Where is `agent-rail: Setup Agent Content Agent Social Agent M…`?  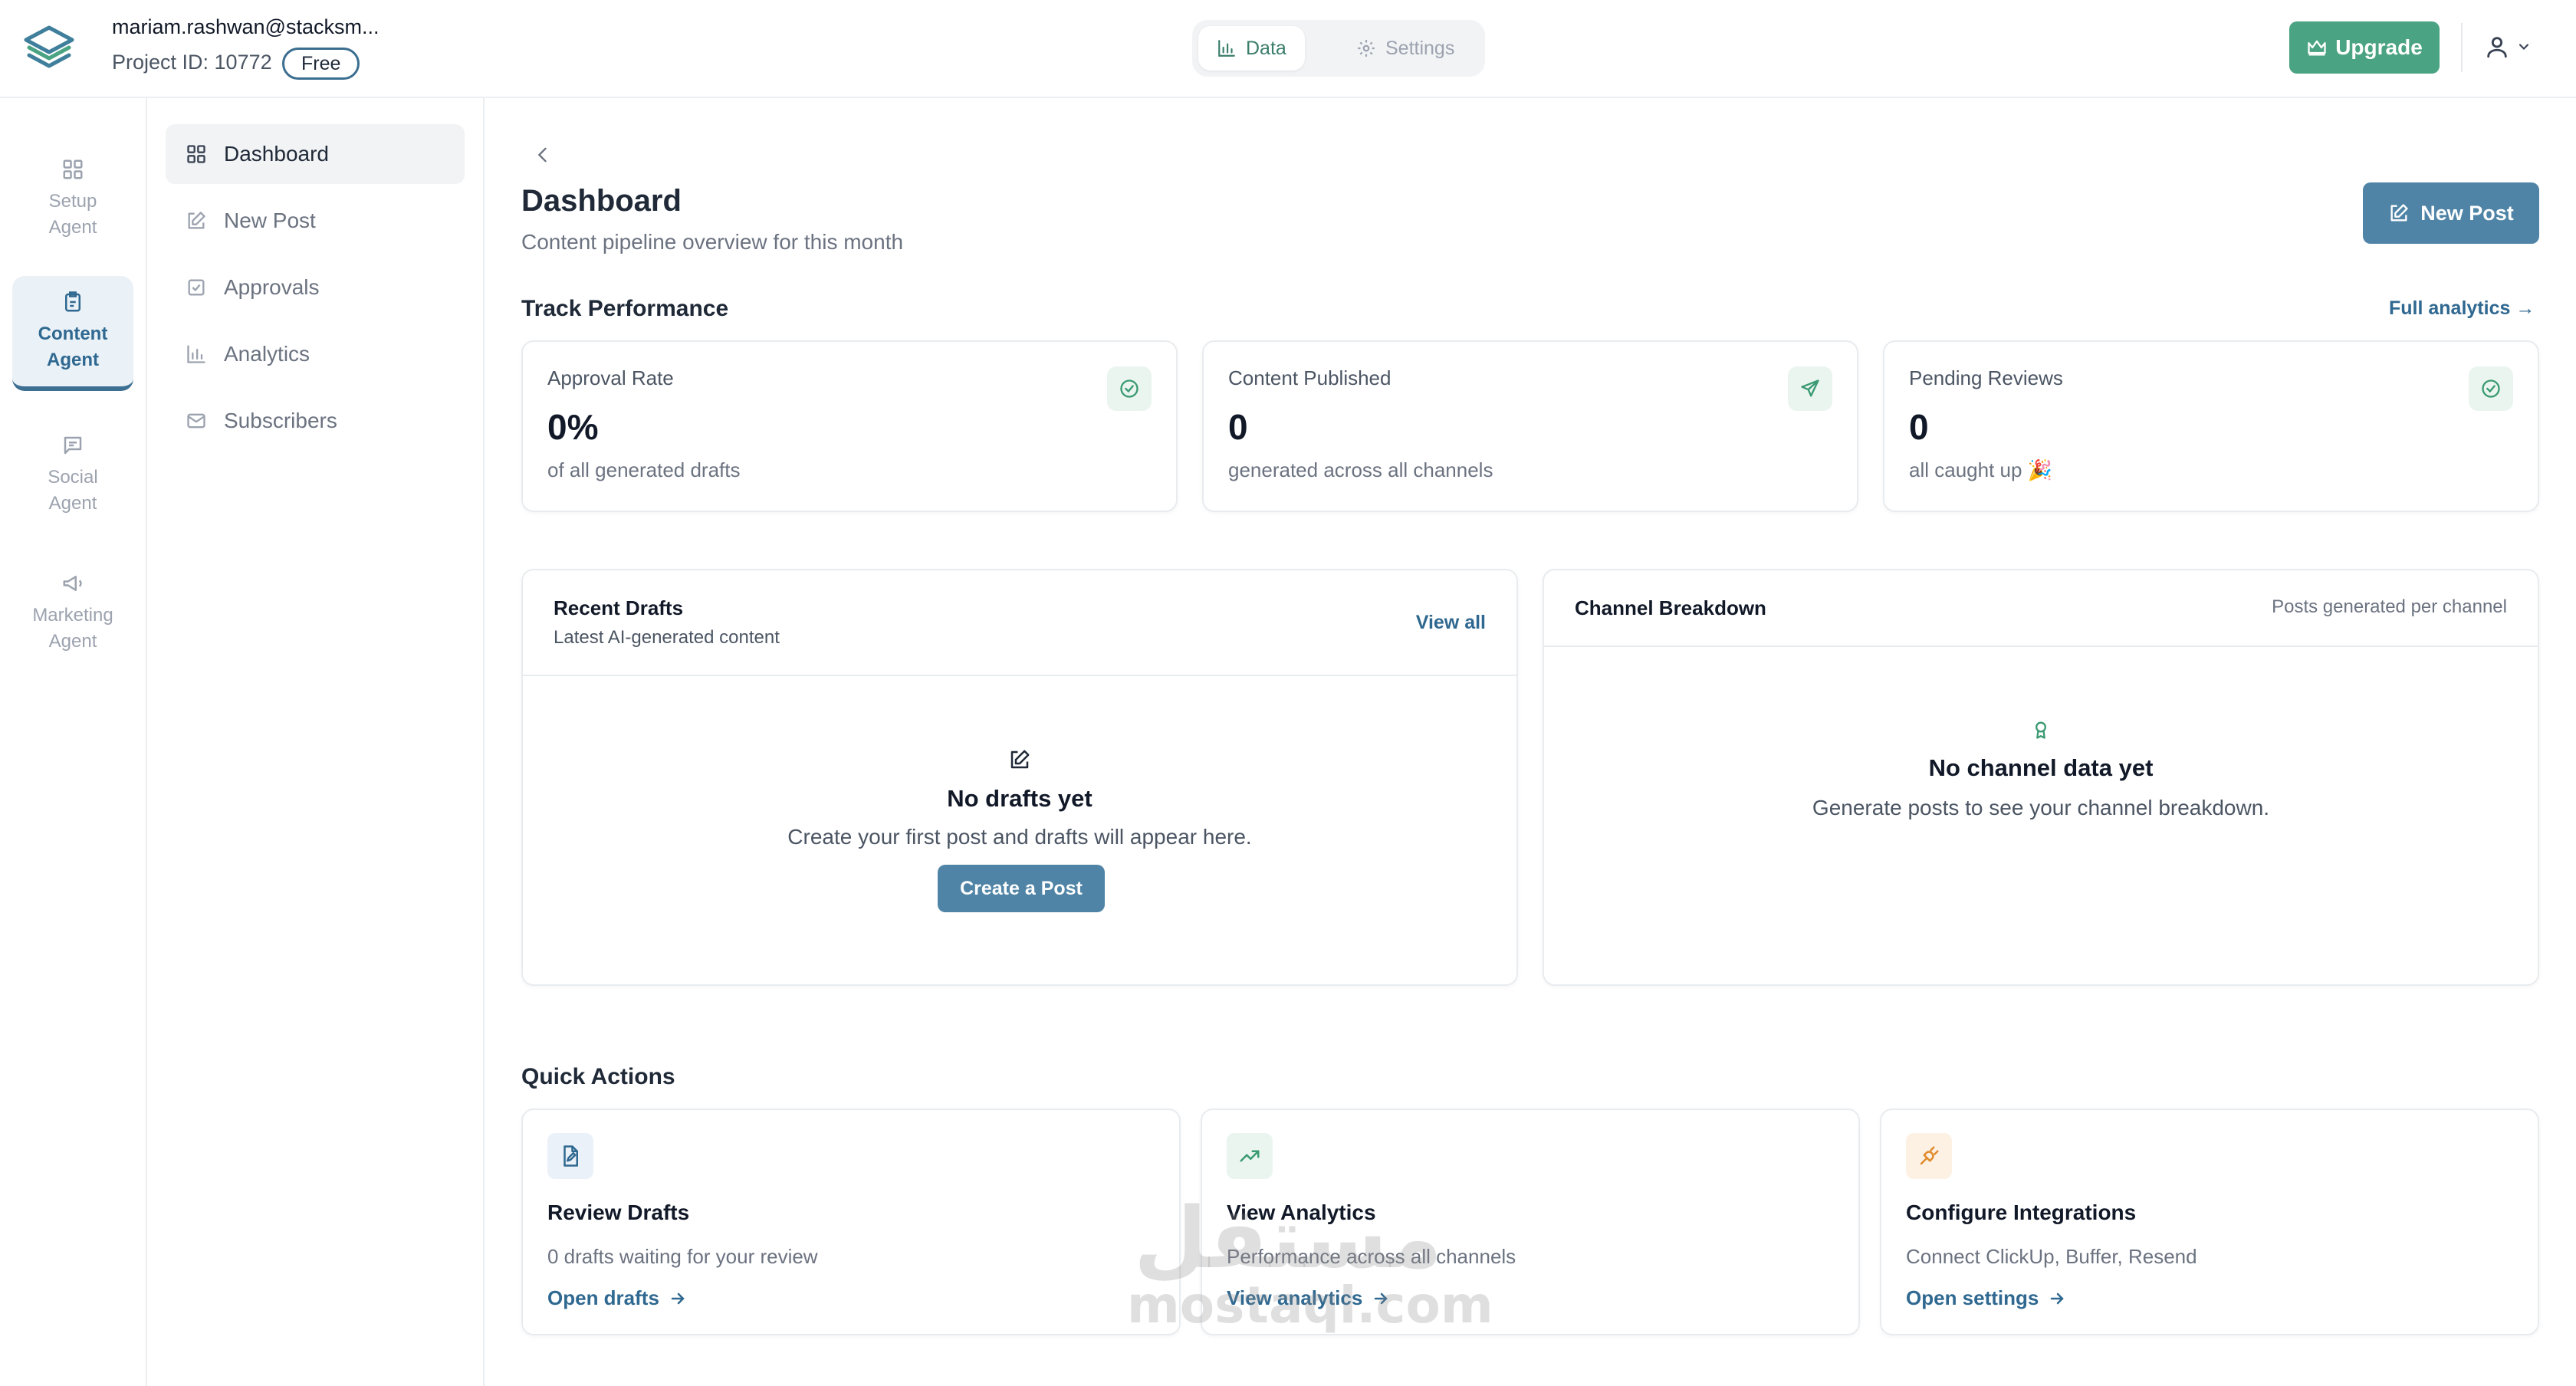 agent-rail: Setup Agent Content Agent Social Agent M… is located at coordinates (74, 742).